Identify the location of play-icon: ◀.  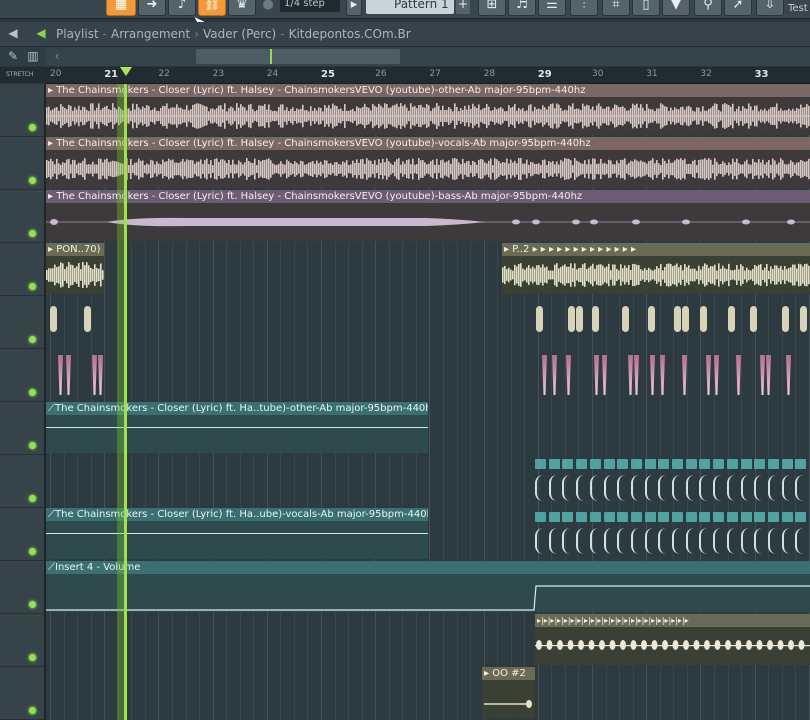
(41, 33).